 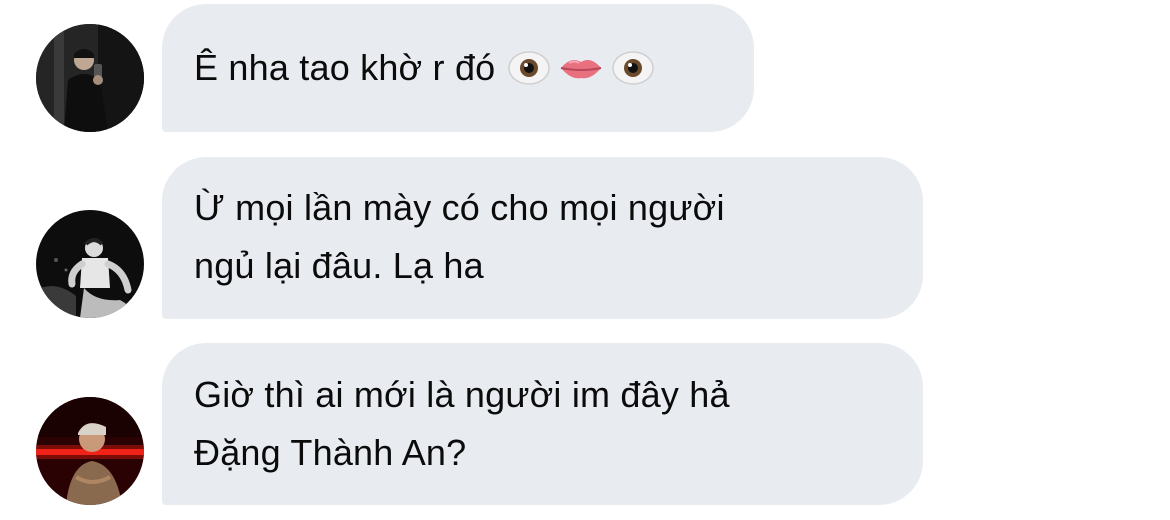 I want to click on message-1-text: Ê nha tao khờ r đó, so click(x=345, y=67).